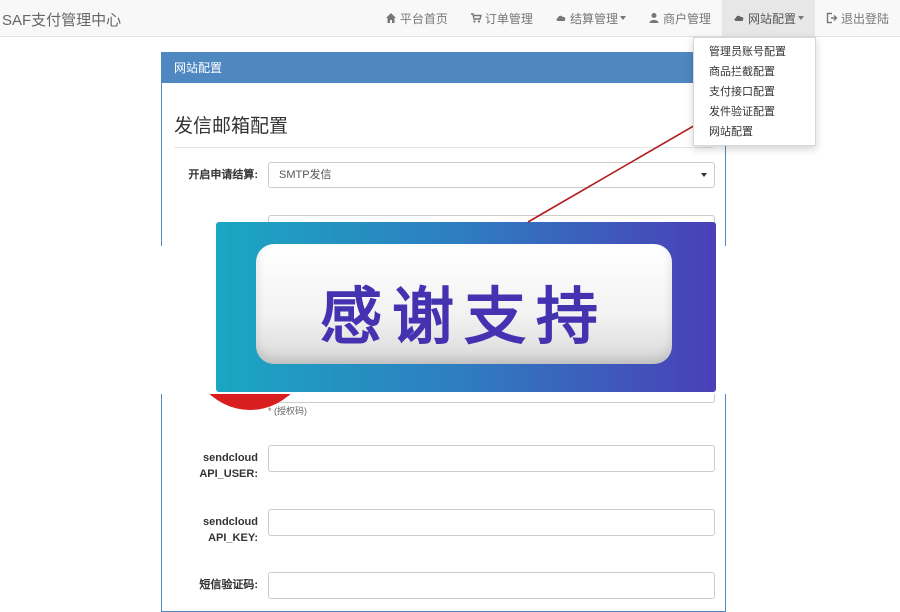  I want to click on dropdown-item-product-block: 商品拦截配置, so click(754, 72).